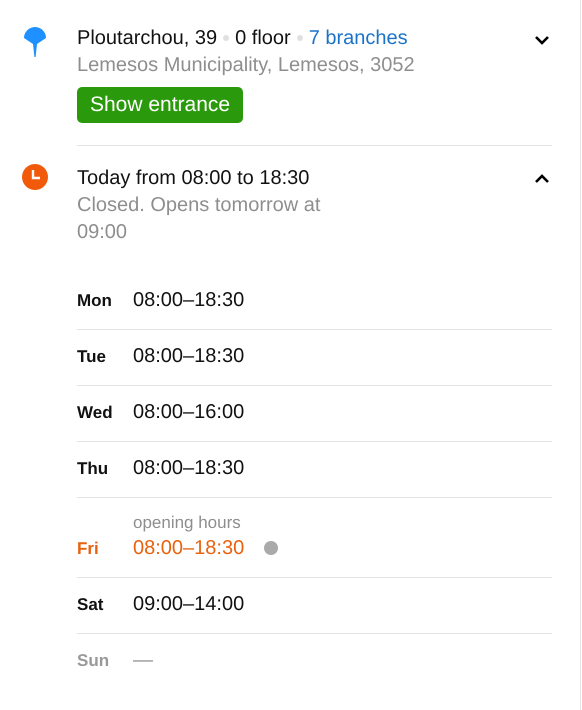  Describe the element at coordinates (95, 301) in the screenshot. I see `day-label: Mon` at that location.